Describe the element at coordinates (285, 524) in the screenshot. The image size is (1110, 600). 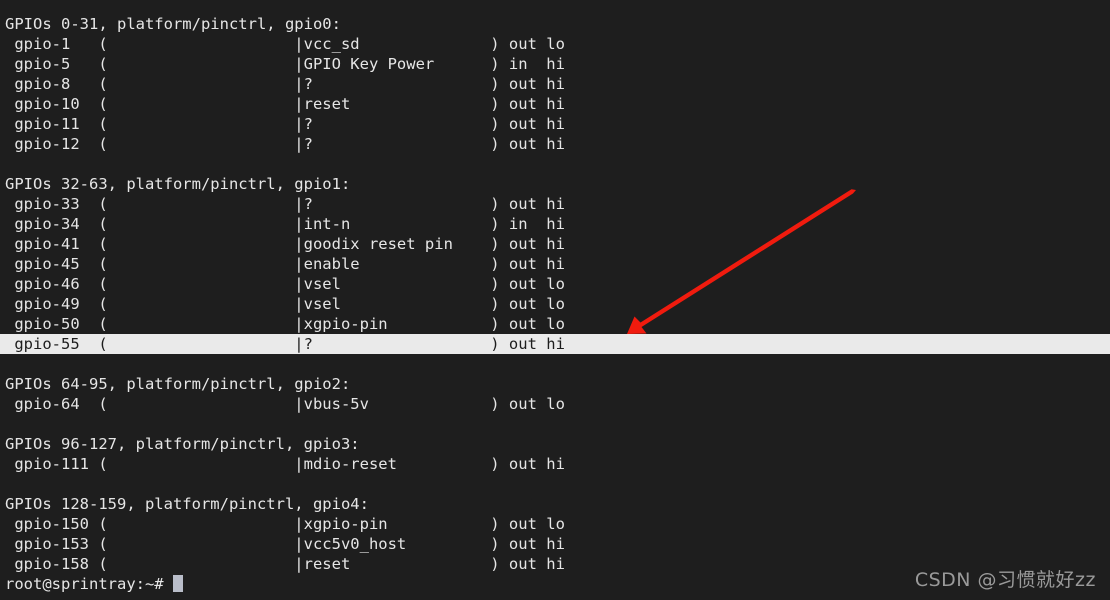
I see `gpio-entry-row: gpio-150 ( |xgpio-pin ) out lo` at that location.